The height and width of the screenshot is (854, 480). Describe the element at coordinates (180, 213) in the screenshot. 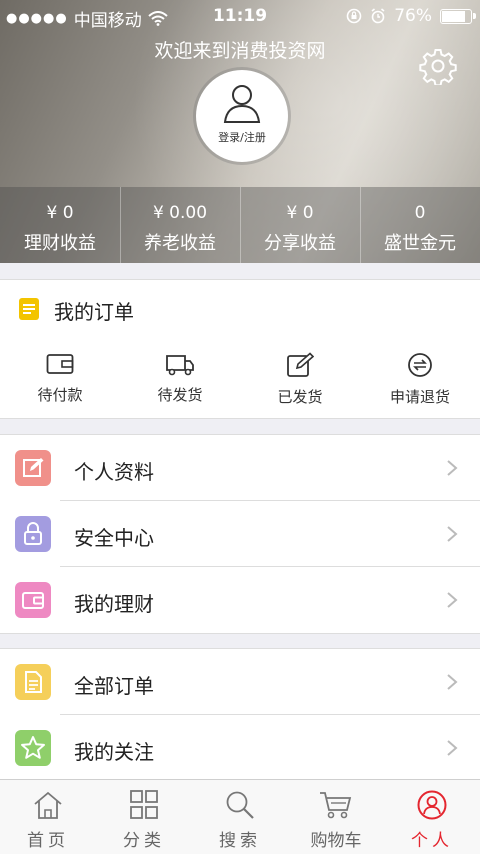

I see `stat-value: ¥ 0.00` at that location.